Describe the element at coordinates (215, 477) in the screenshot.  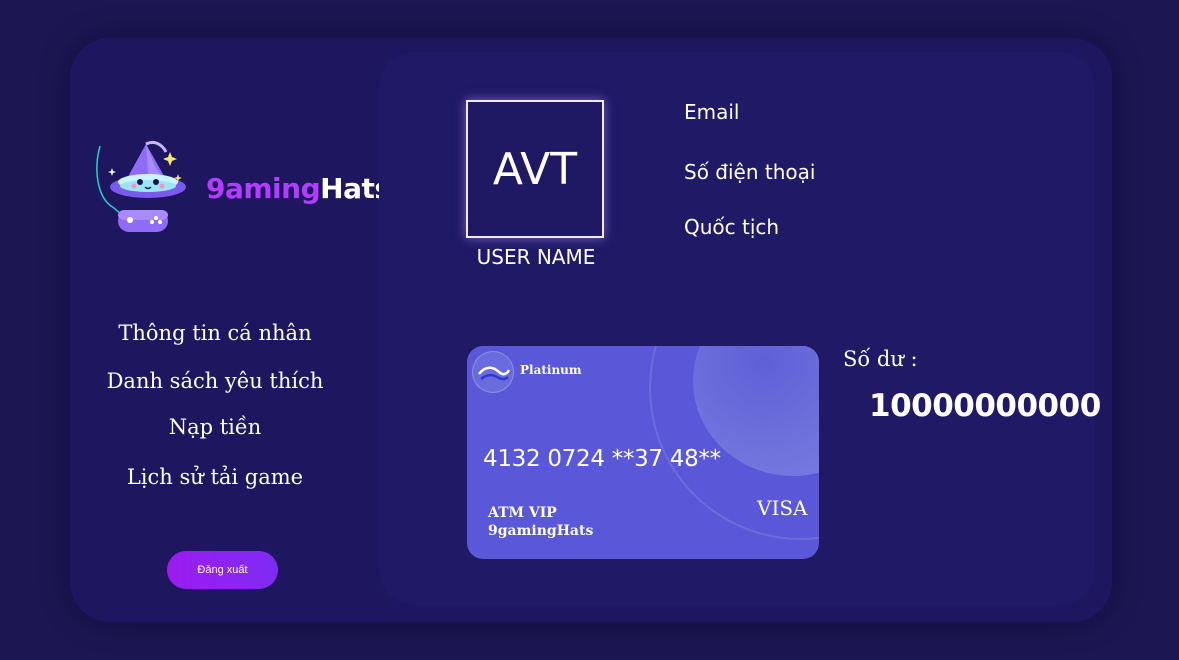
I see `menu-item-download-history: Lịch sử tải game` at that location.